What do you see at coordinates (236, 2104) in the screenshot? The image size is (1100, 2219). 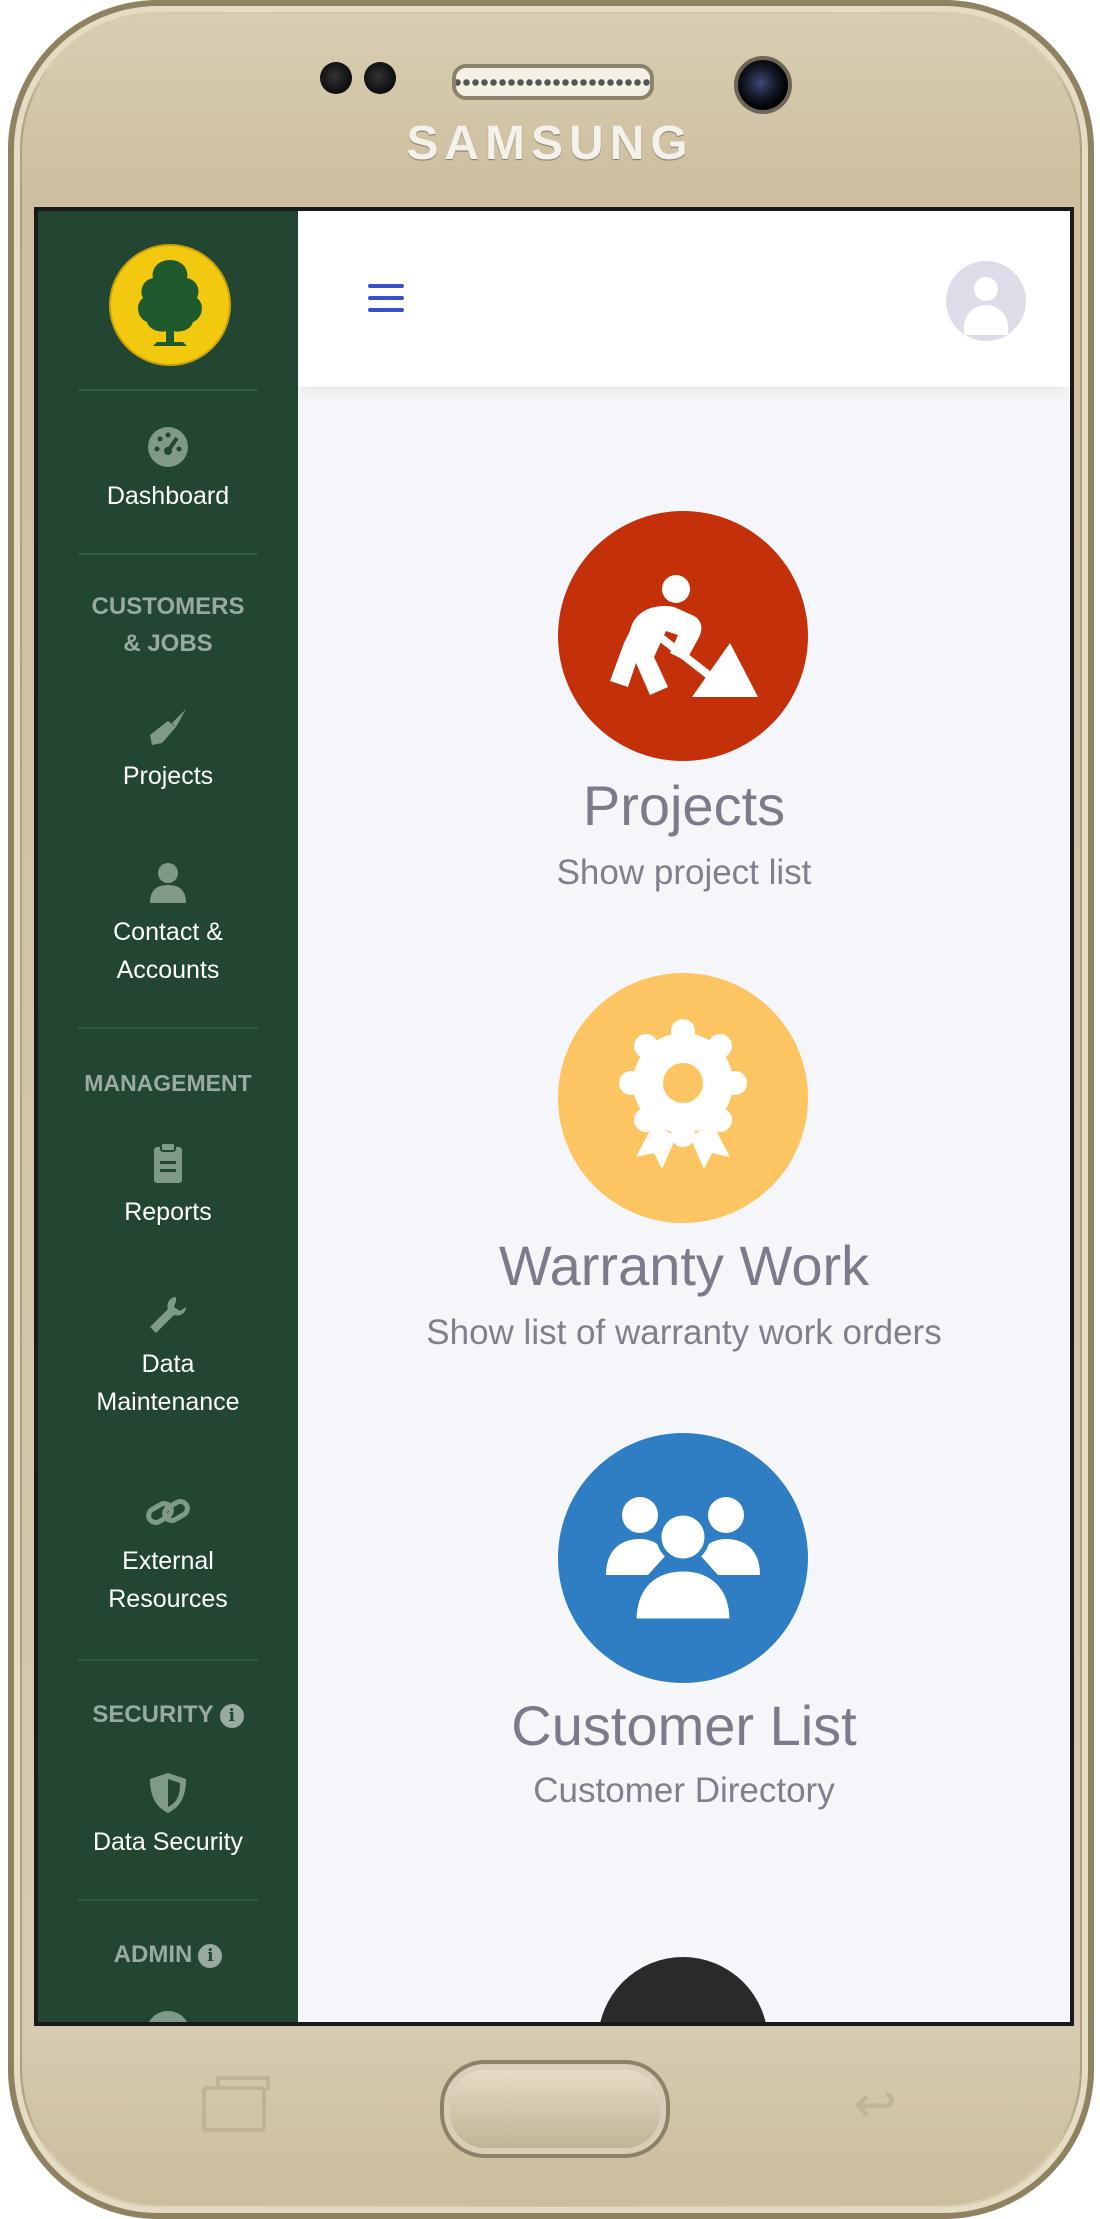 I see `recent-apps-icon` at bounding box center [236, 2104].